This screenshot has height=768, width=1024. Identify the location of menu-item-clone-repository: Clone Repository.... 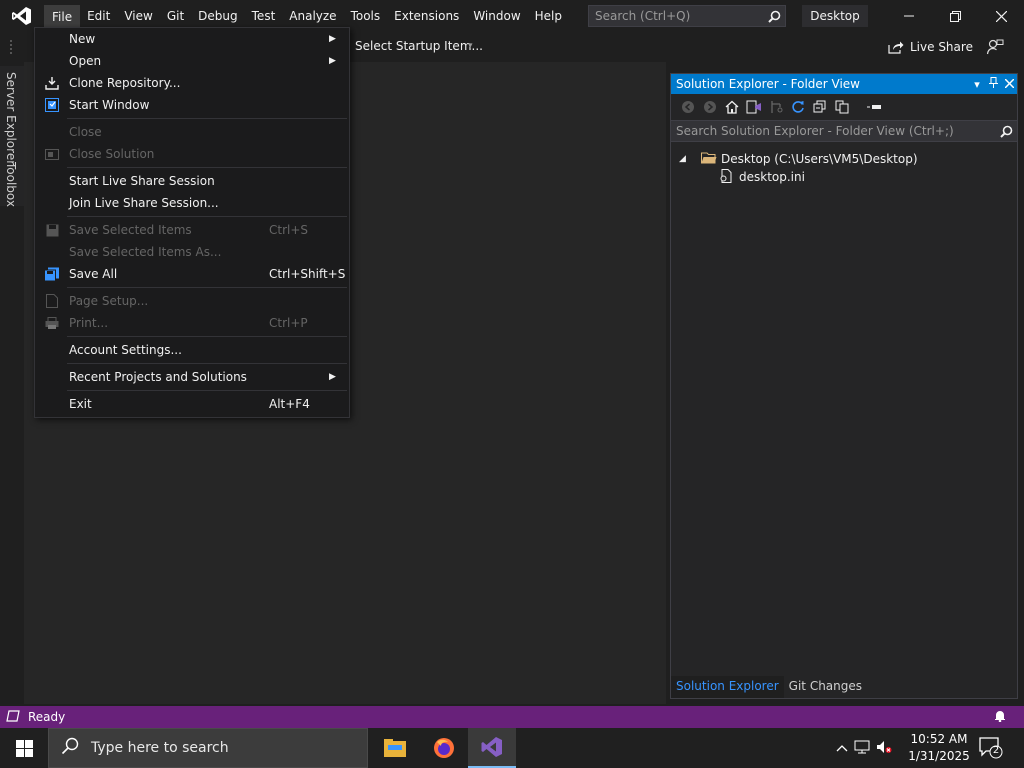
(192, 83).